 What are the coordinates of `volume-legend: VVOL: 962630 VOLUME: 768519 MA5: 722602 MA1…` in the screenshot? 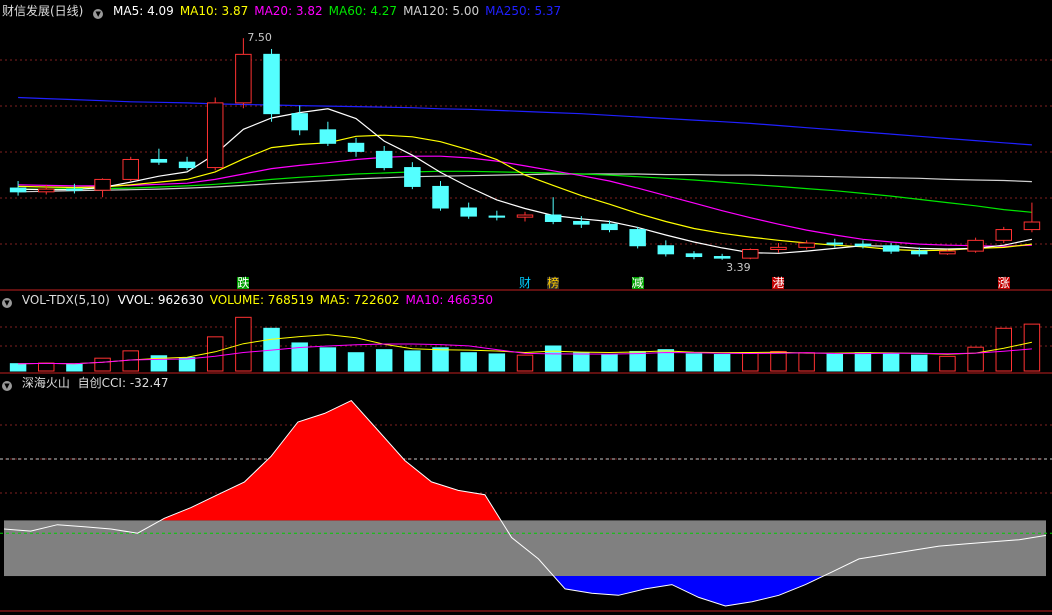 It's located at (308, 300).